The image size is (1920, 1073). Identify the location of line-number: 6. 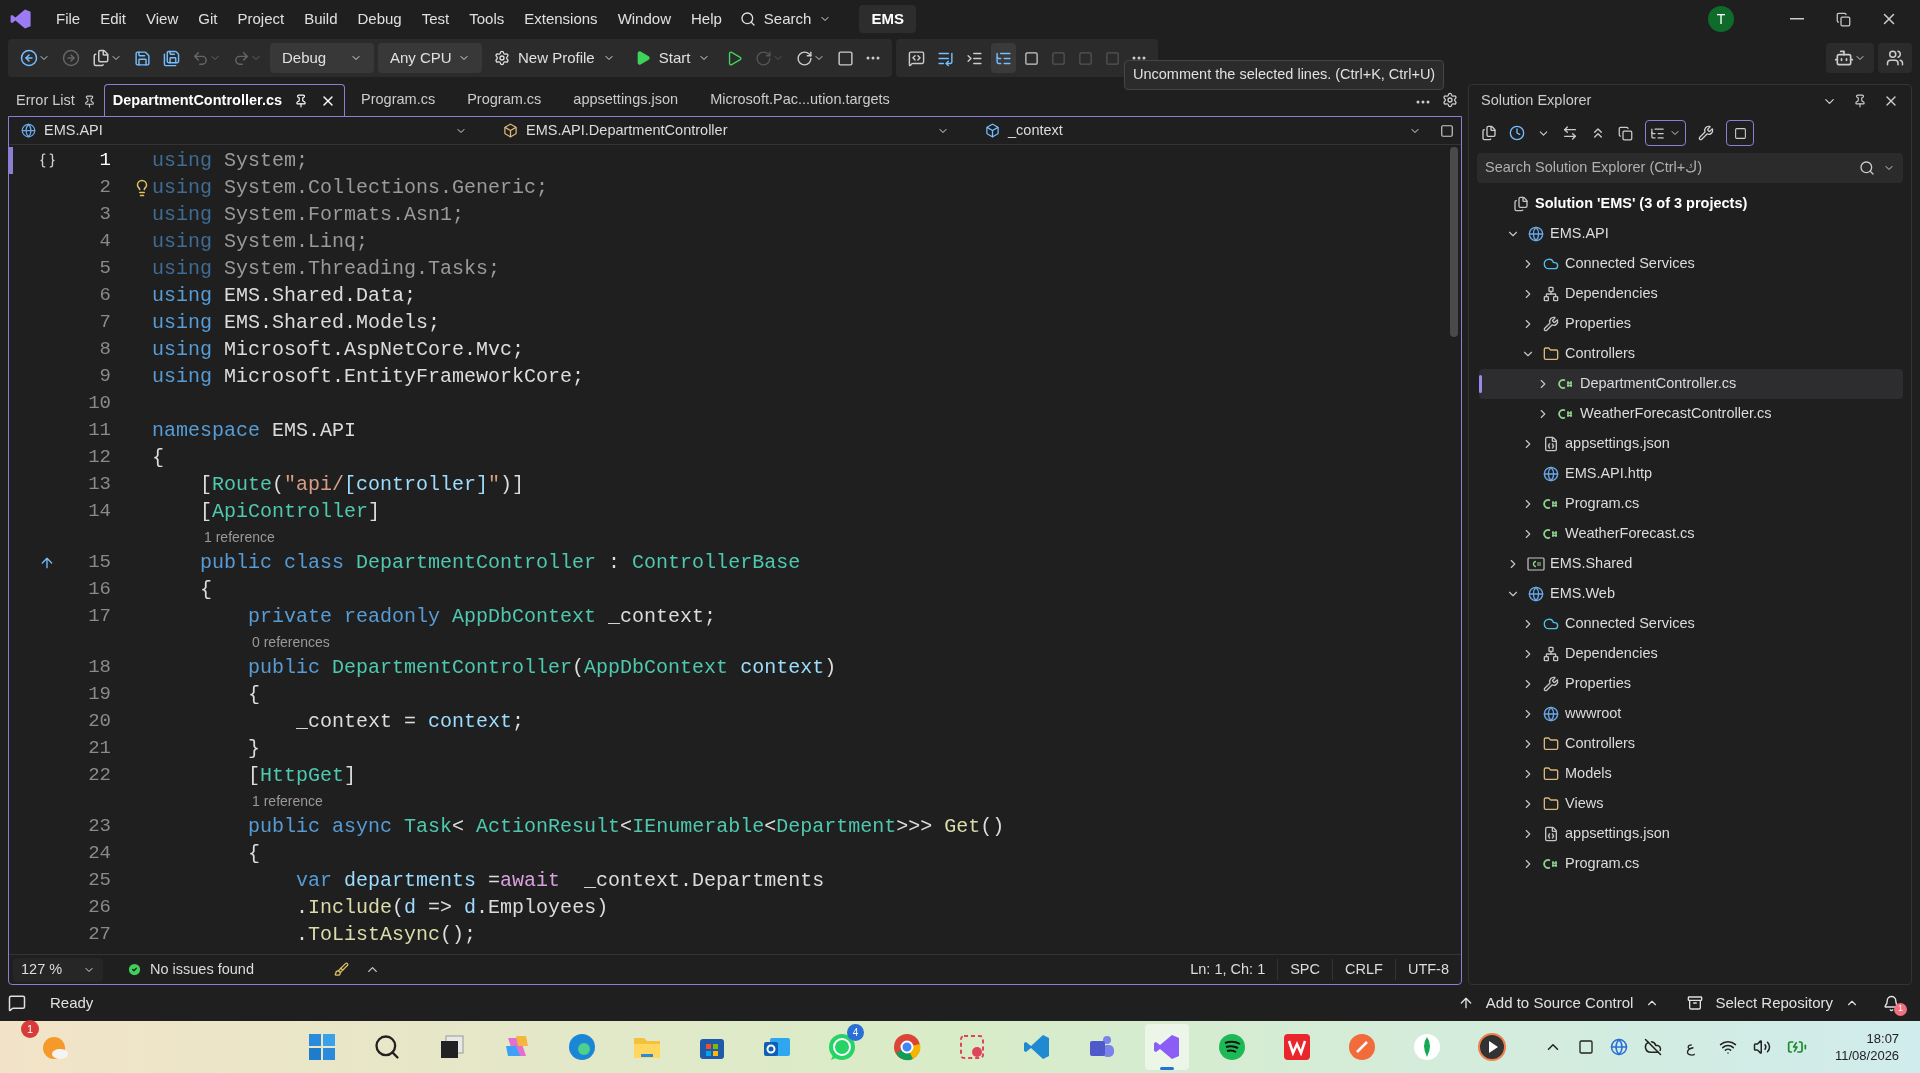
(104, 296).